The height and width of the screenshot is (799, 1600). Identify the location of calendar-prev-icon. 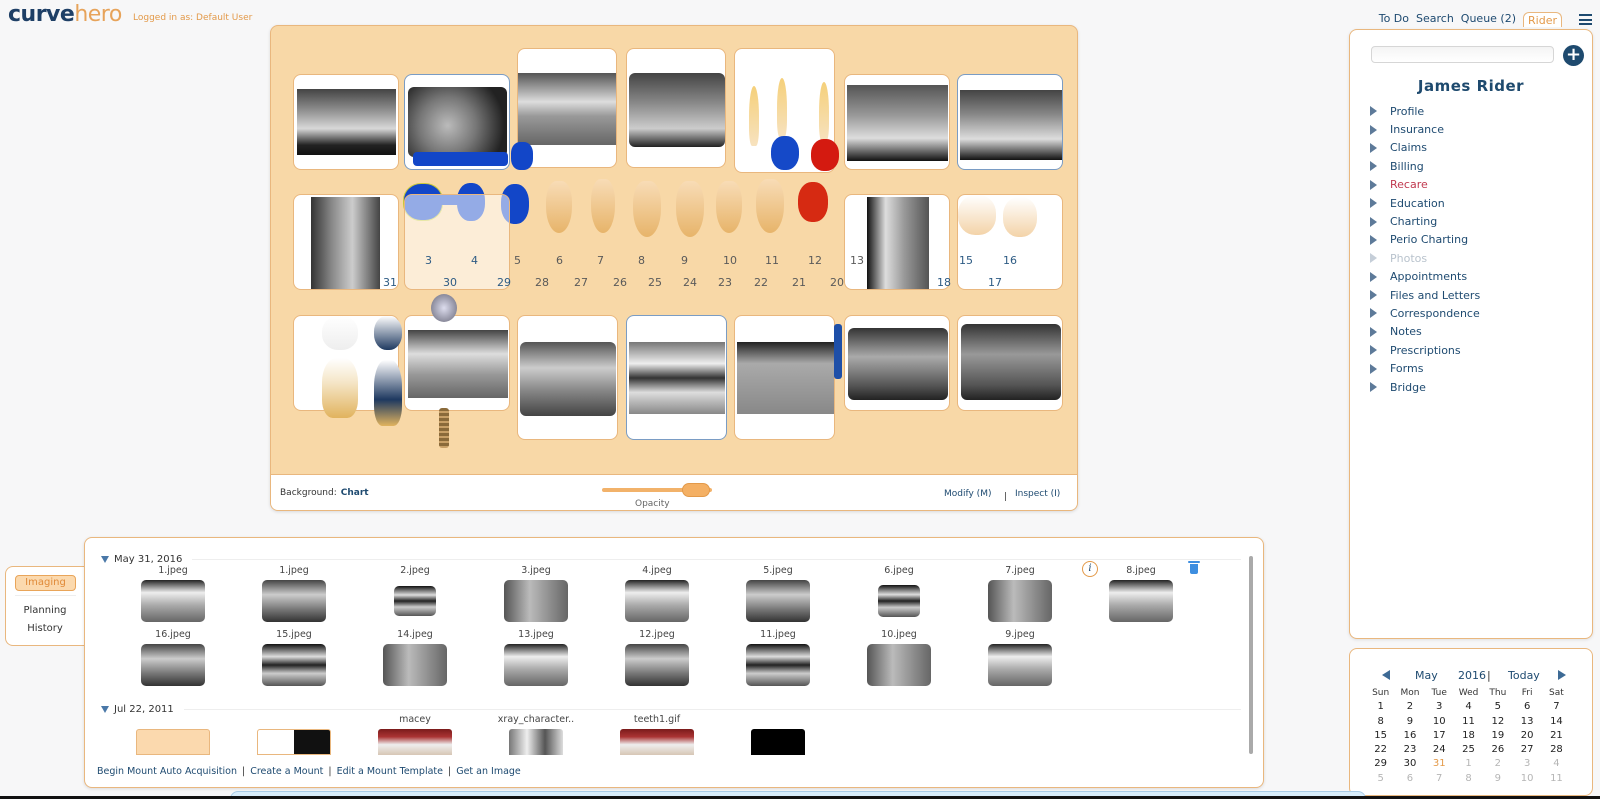
(1386, 675).